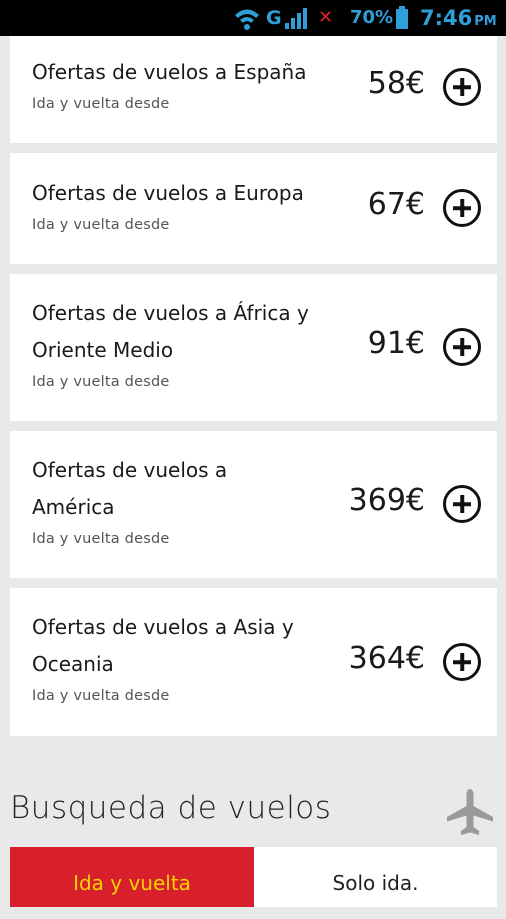 Image resolution: width=506 pixels, height=919 pixels. I want to click on offer-title: Ofertas de vuelos a Europa, so click(168, 193).